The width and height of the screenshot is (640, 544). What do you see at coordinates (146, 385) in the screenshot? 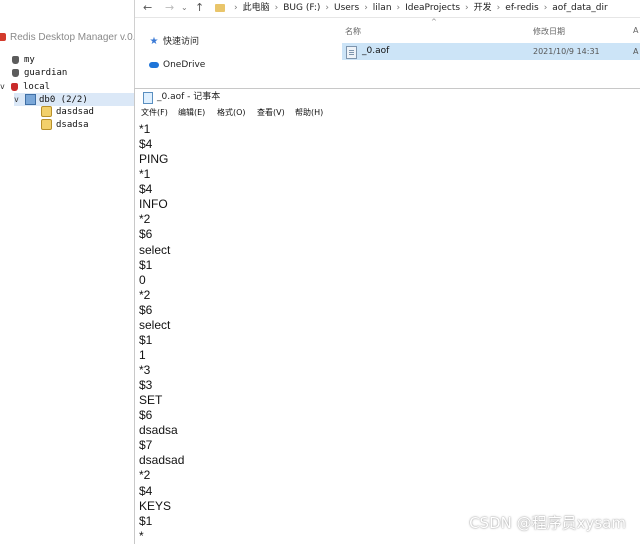
I see `text-line: $3` at bounding box center [146, 385].